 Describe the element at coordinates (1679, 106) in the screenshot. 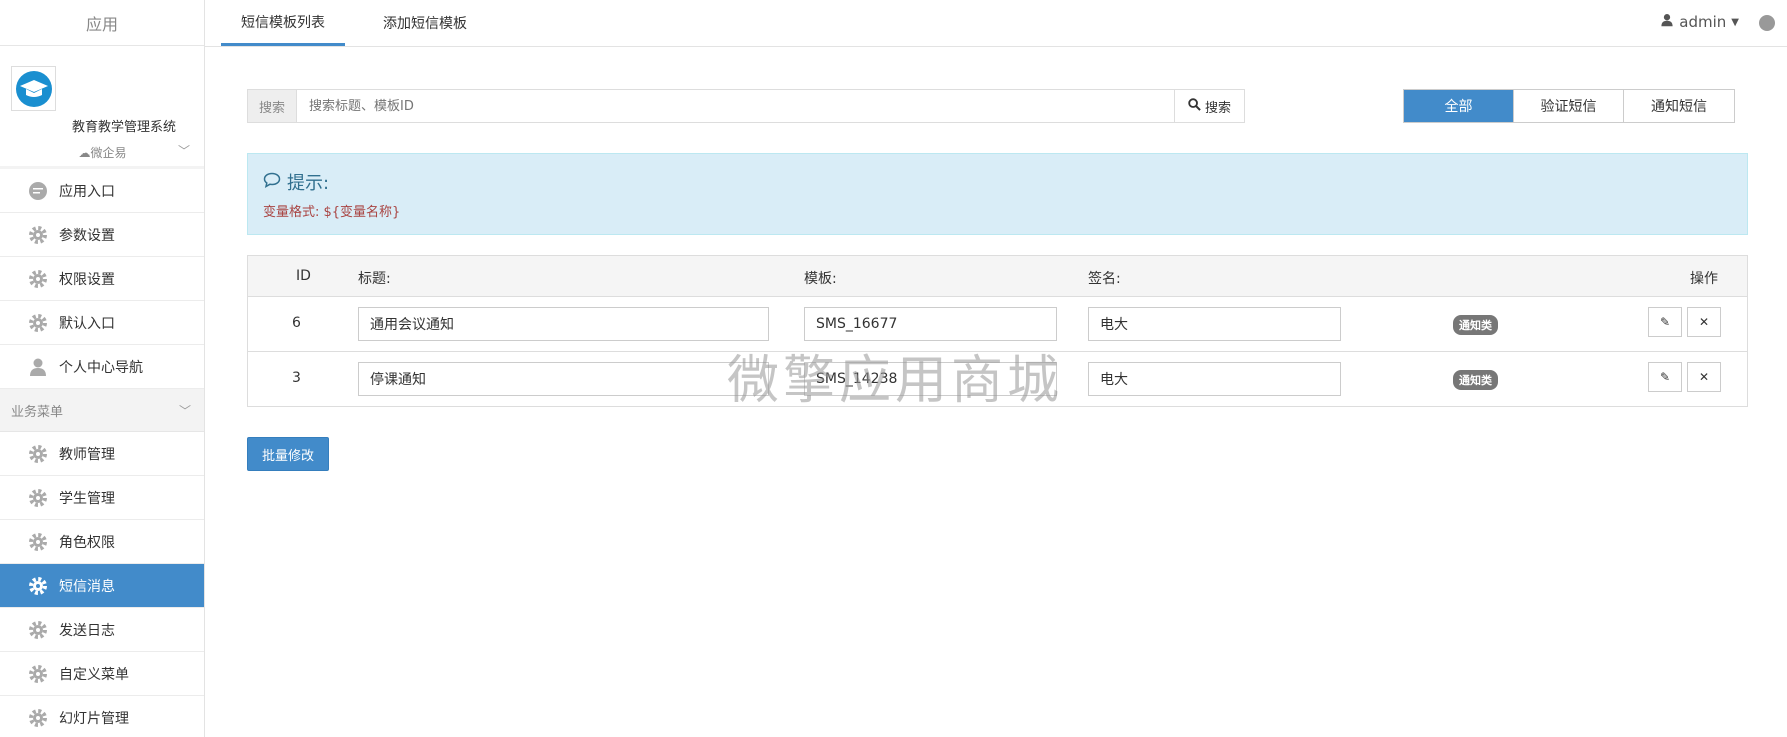

I see `filter-notify-sms: 通知短信` at that location.